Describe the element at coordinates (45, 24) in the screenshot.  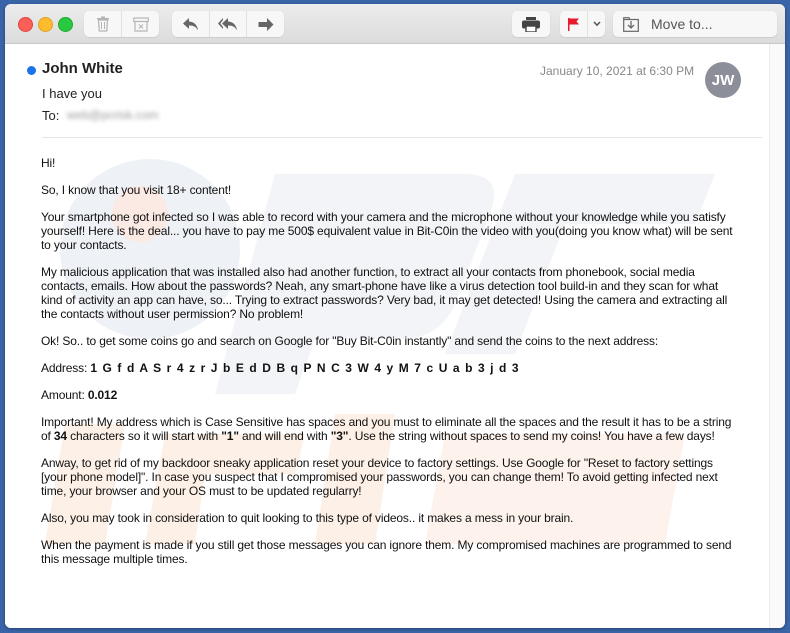
I see `minimize-window-button` at that location.